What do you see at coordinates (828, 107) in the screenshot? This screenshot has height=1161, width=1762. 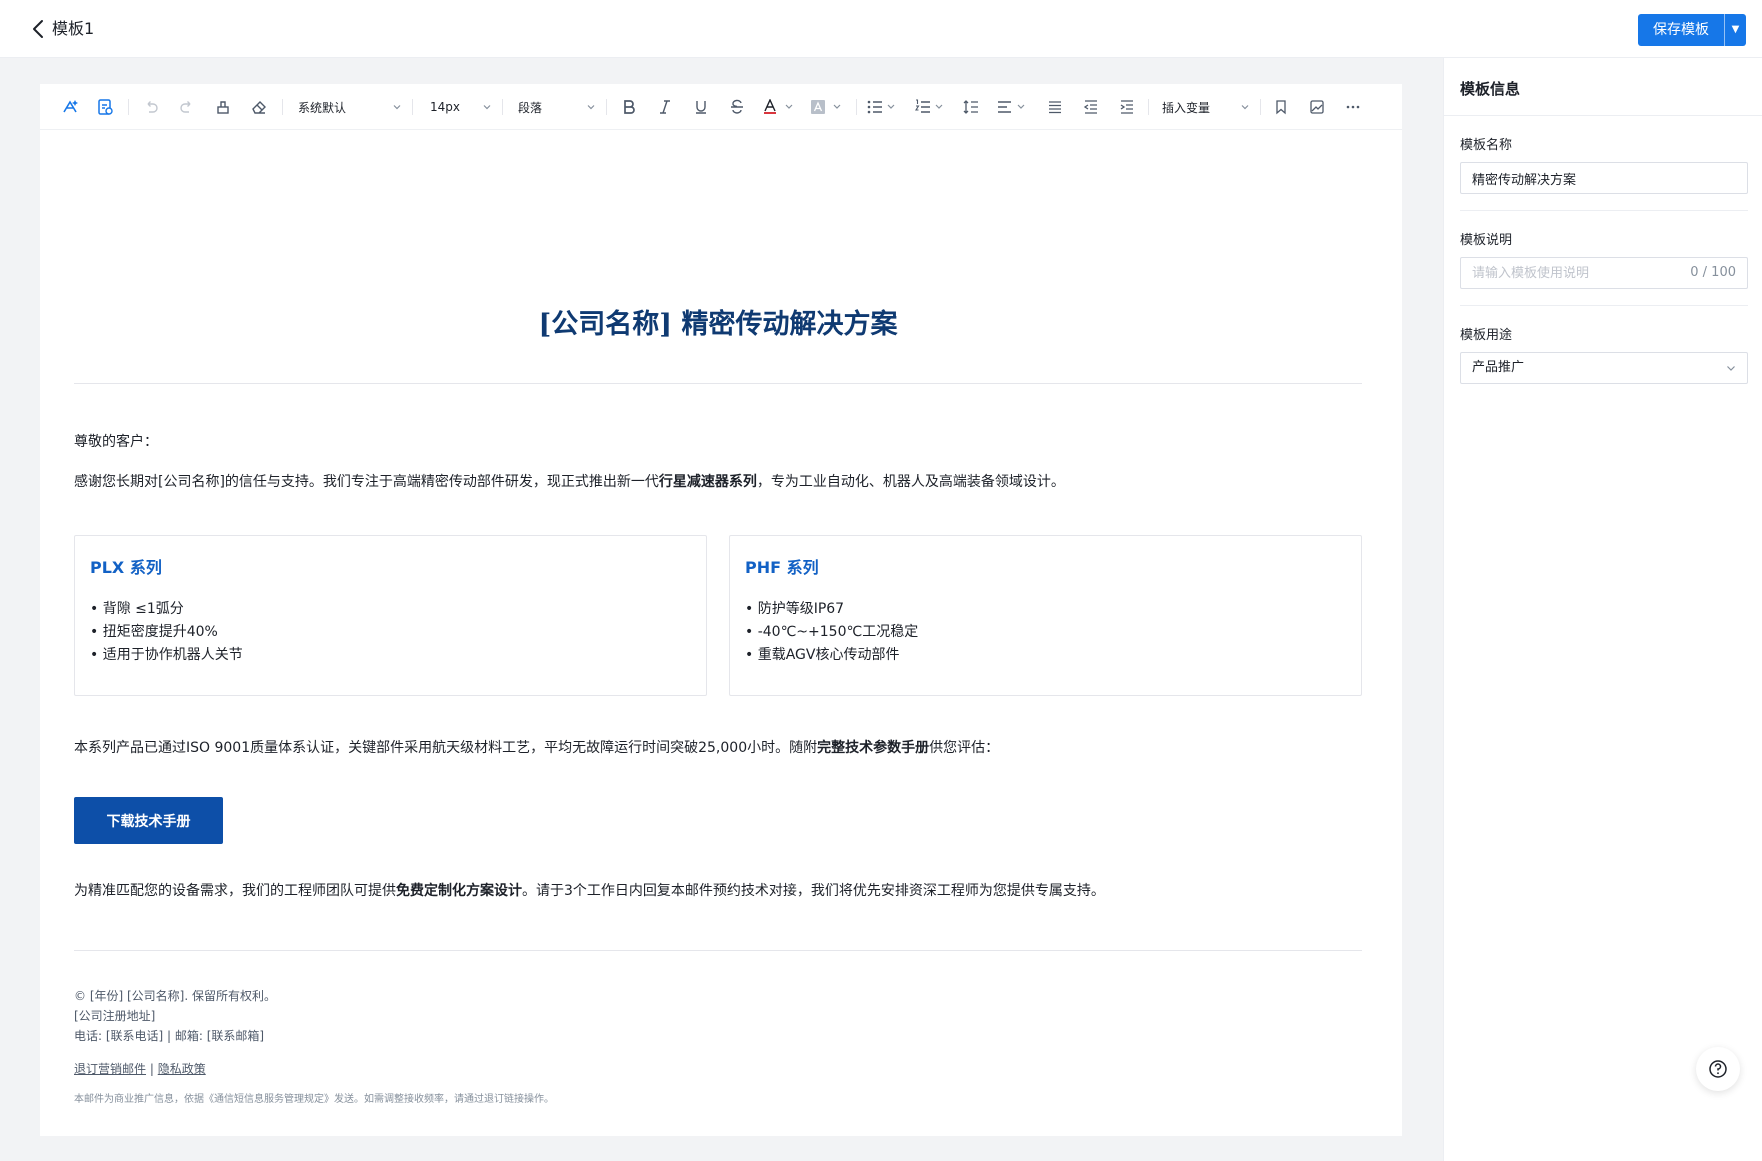 I see `highlight-color-icon` at bounding box center [828, 107].